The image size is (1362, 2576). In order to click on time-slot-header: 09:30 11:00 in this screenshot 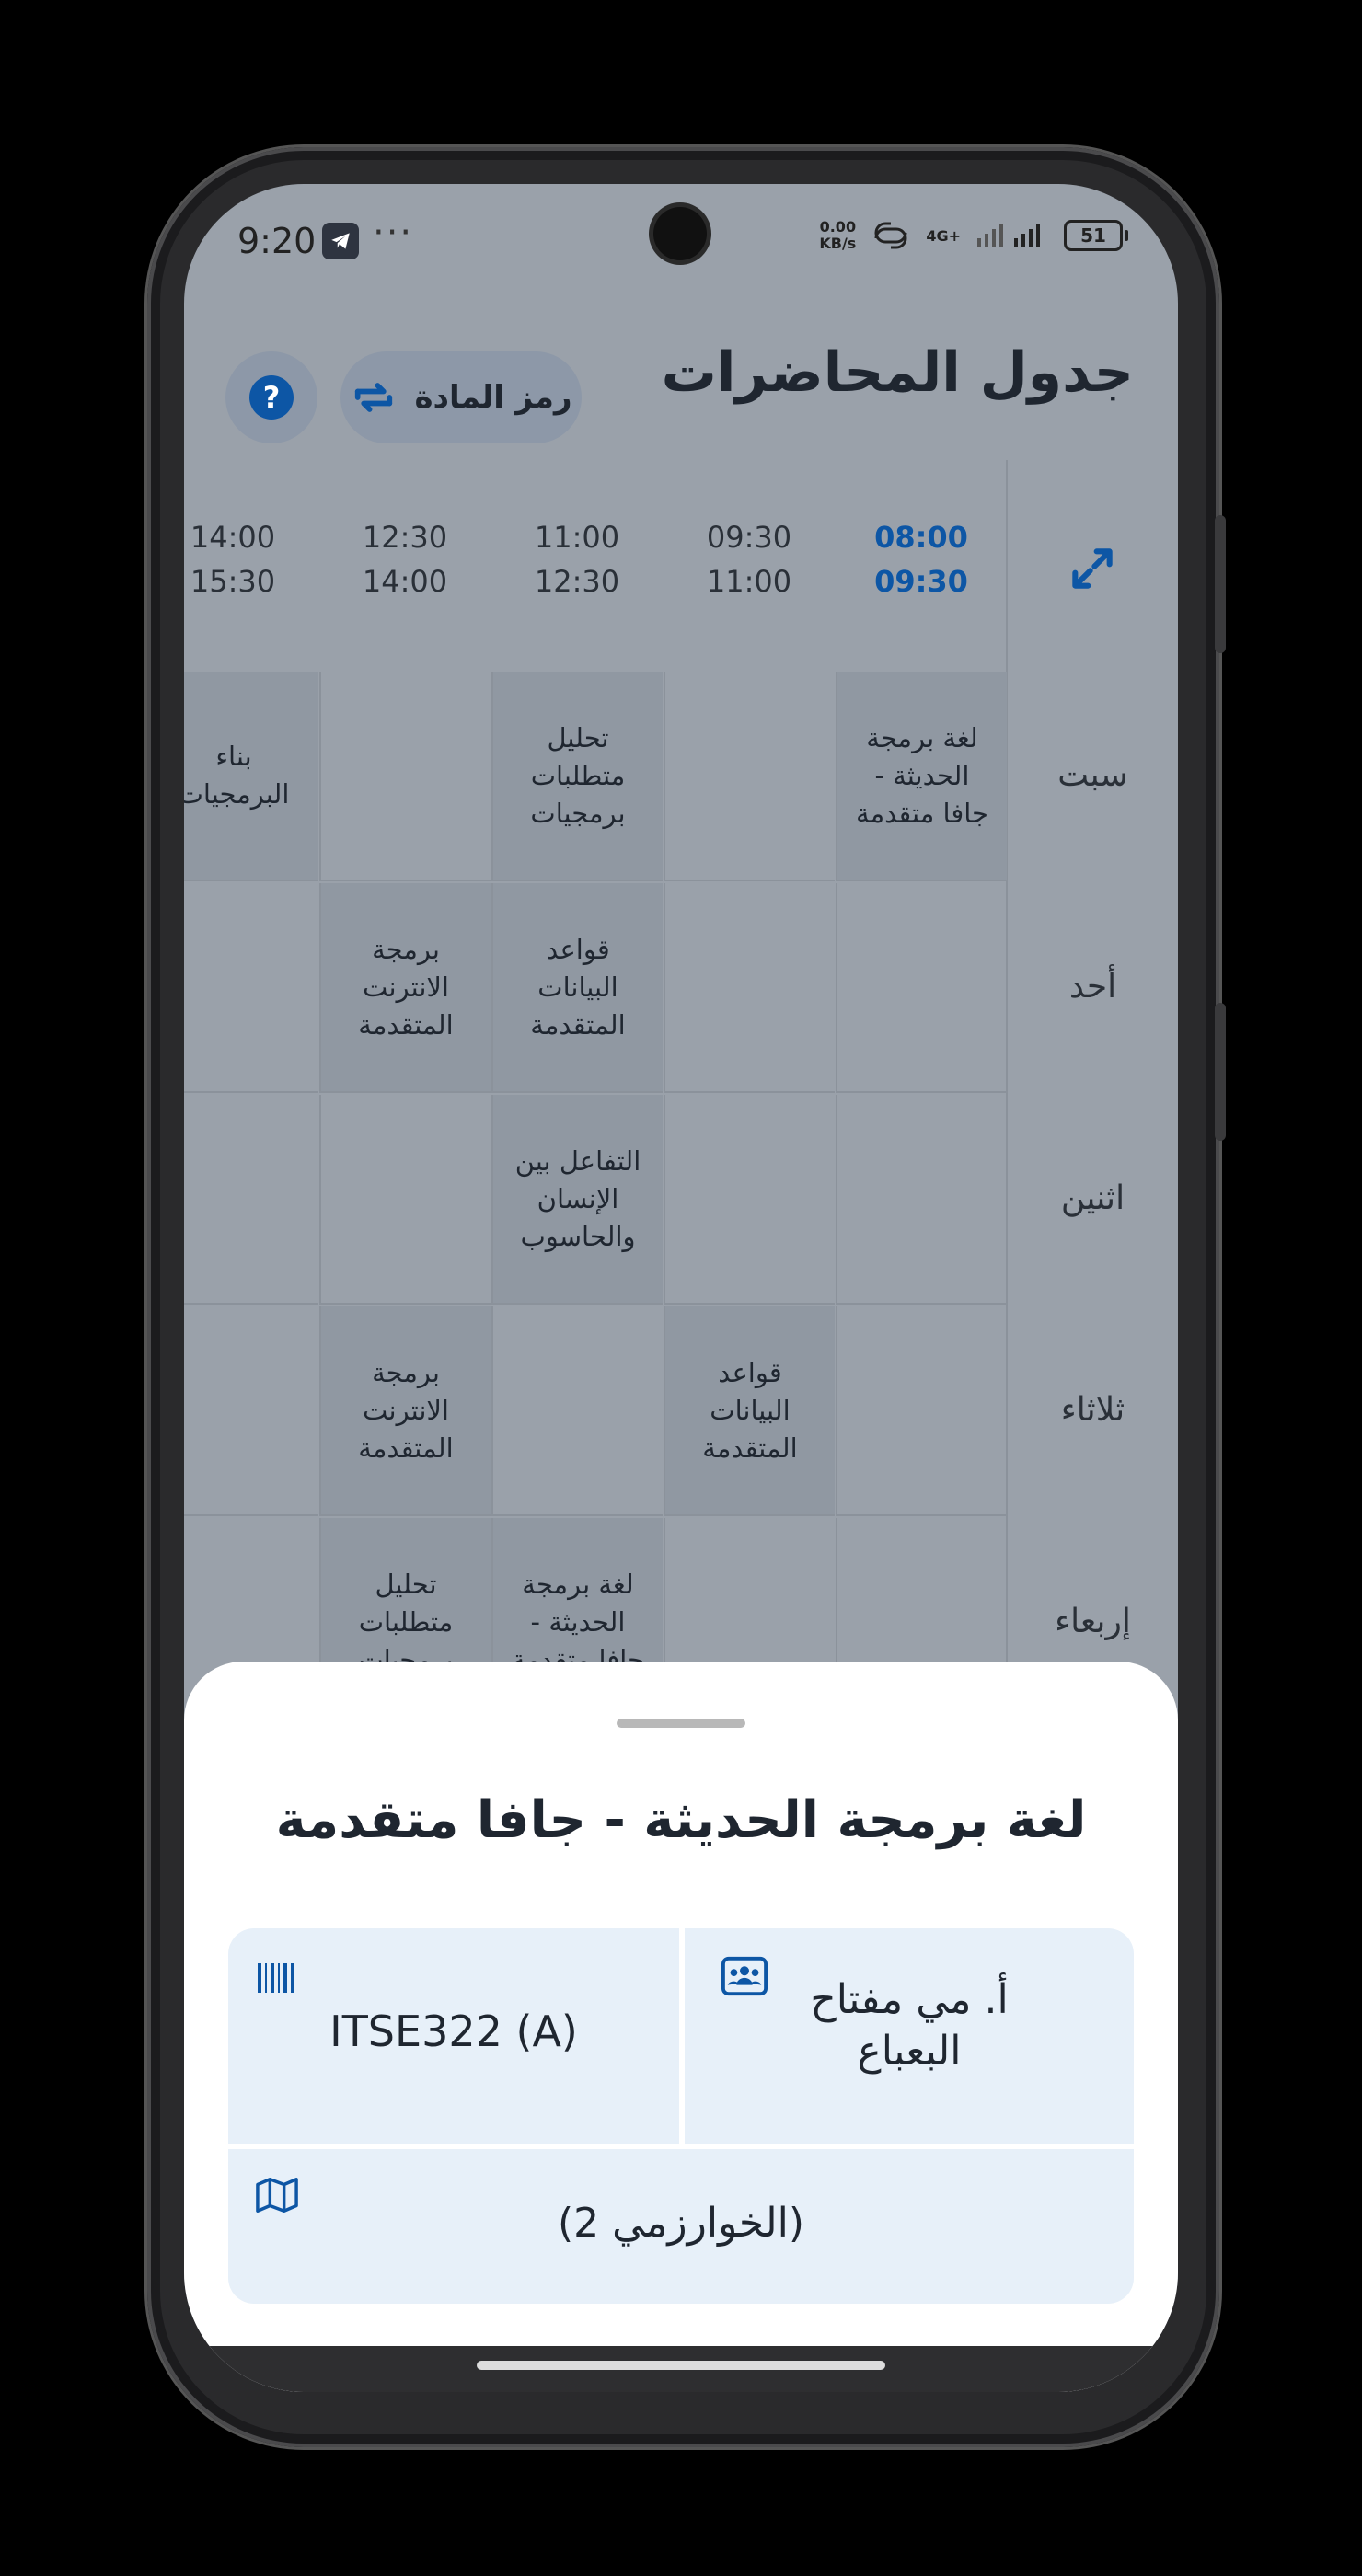, I will do `click(749, 559)`.